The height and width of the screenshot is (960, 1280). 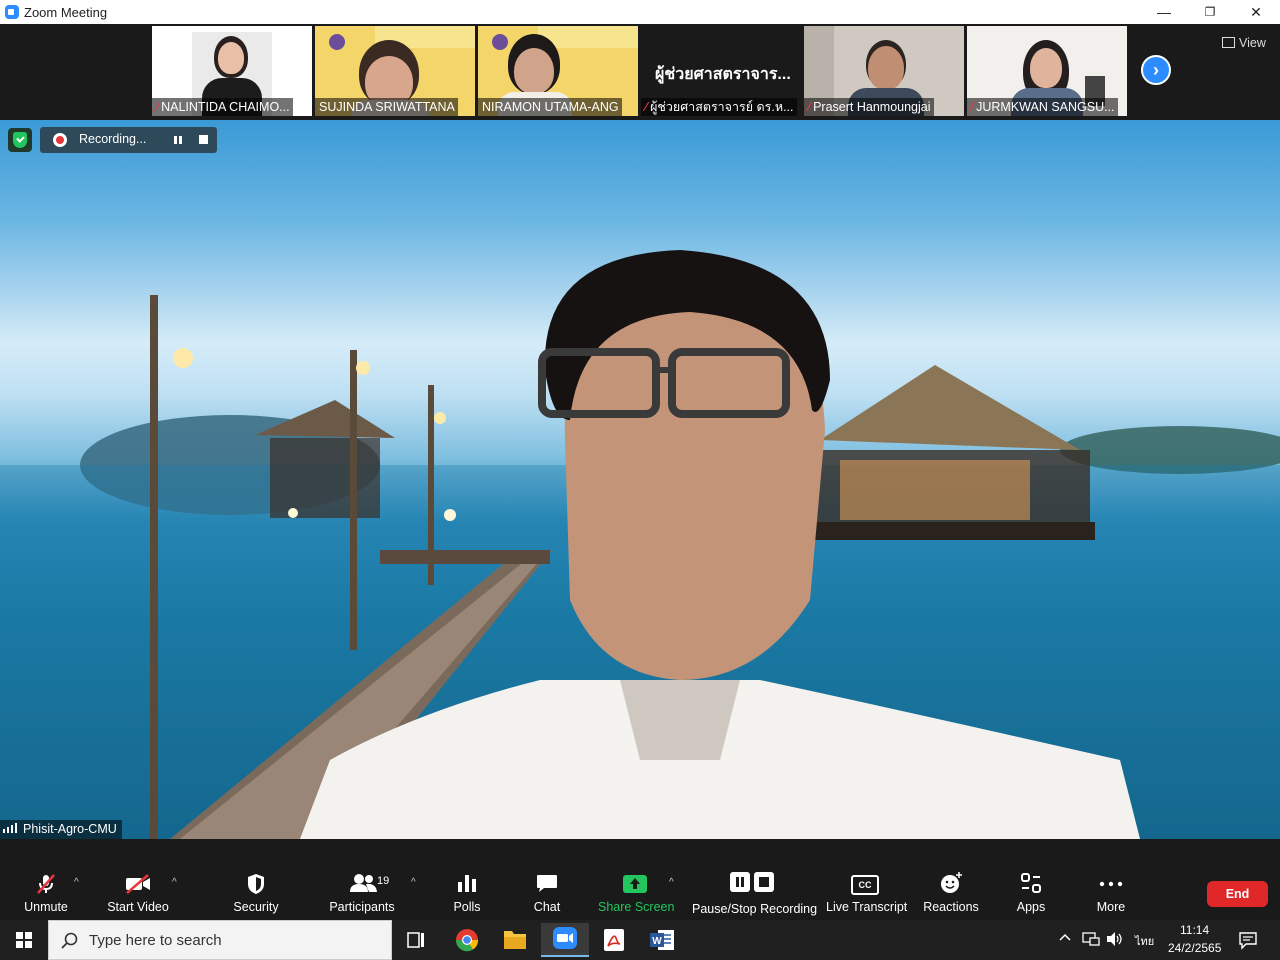 What do you see at coordinates (1111, 884) in the screenshot?
I see `more-dots-icon` at bounding box center [1111, 884].